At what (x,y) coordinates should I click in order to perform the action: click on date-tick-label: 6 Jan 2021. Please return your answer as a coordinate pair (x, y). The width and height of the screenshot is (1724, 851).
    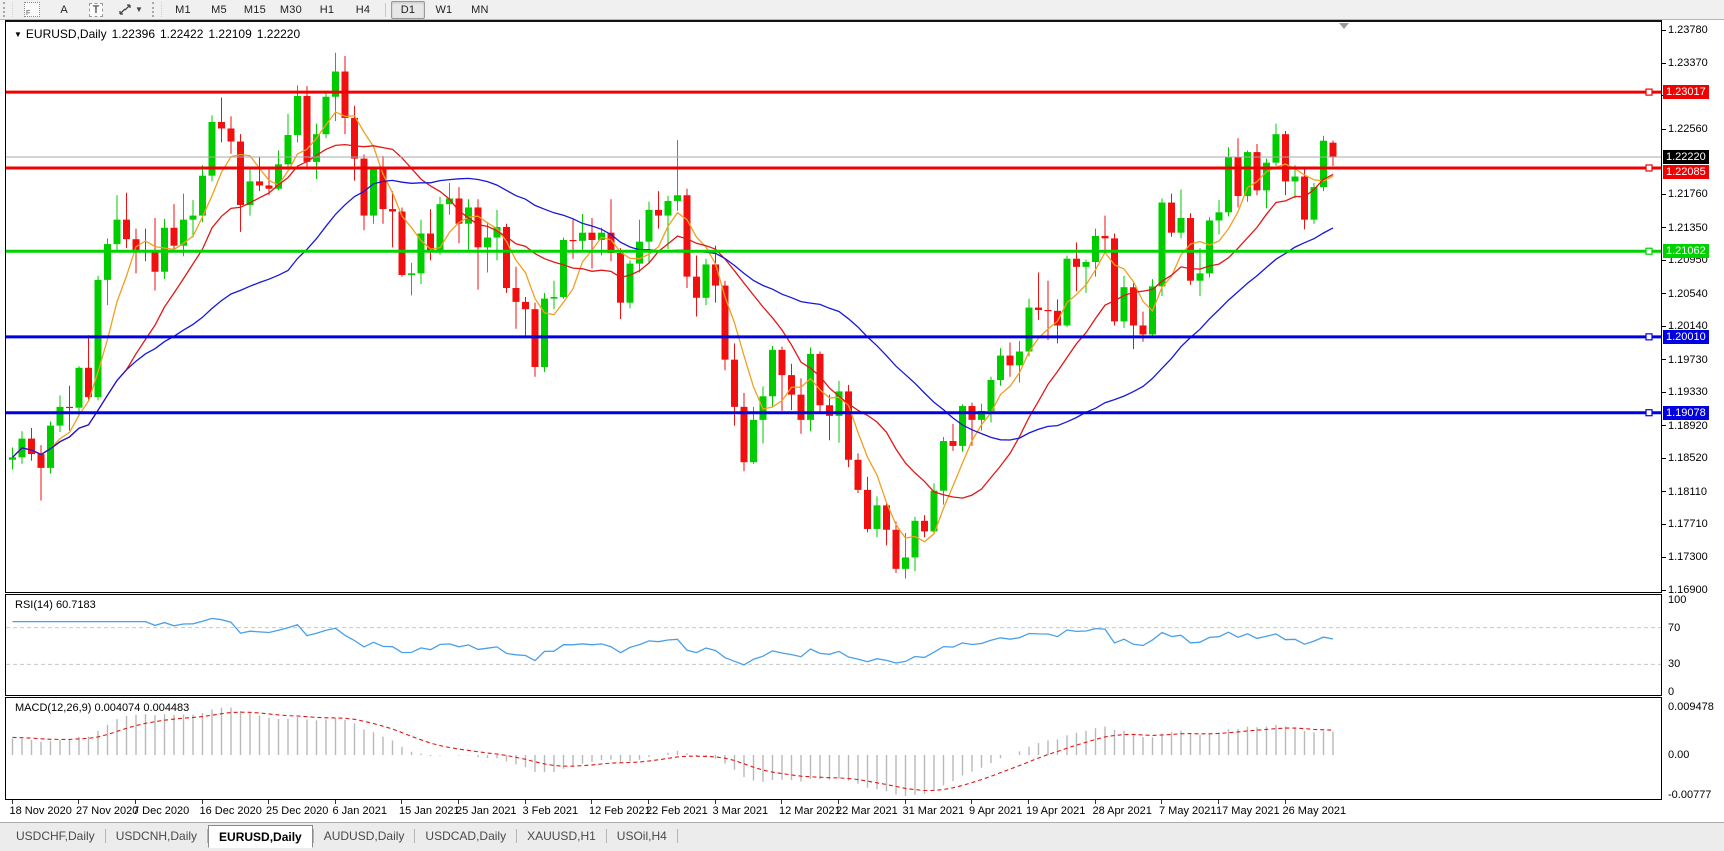
    Looking at the image, I should click on (359, 811).